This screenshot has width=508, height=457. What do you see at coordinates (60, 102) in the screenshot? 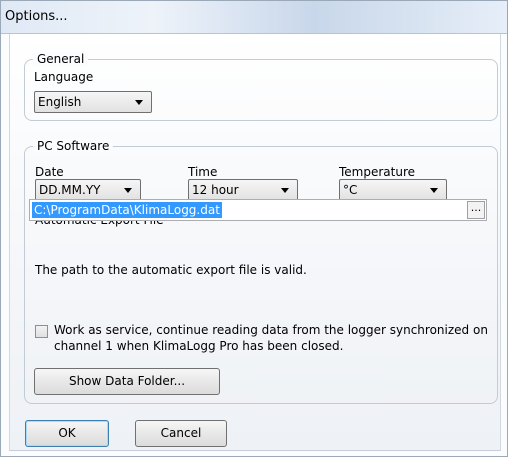
I see `language-select-value: English` at bounding box center [60, 102].